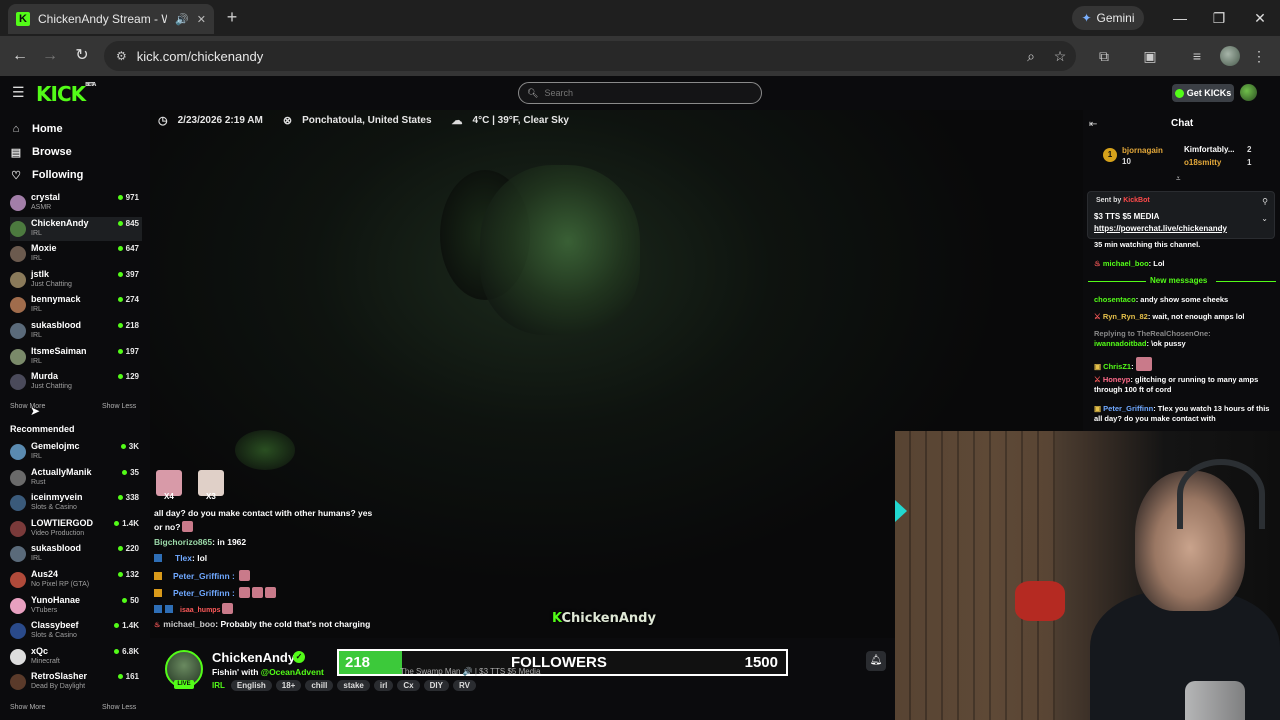 The width and height of the screenshot is (1280, 720). What do you see at coordinates (1202, 162) in the screenshot?
I see `leaderboard-name: o18smitty` at bounding box center [1202, 162].